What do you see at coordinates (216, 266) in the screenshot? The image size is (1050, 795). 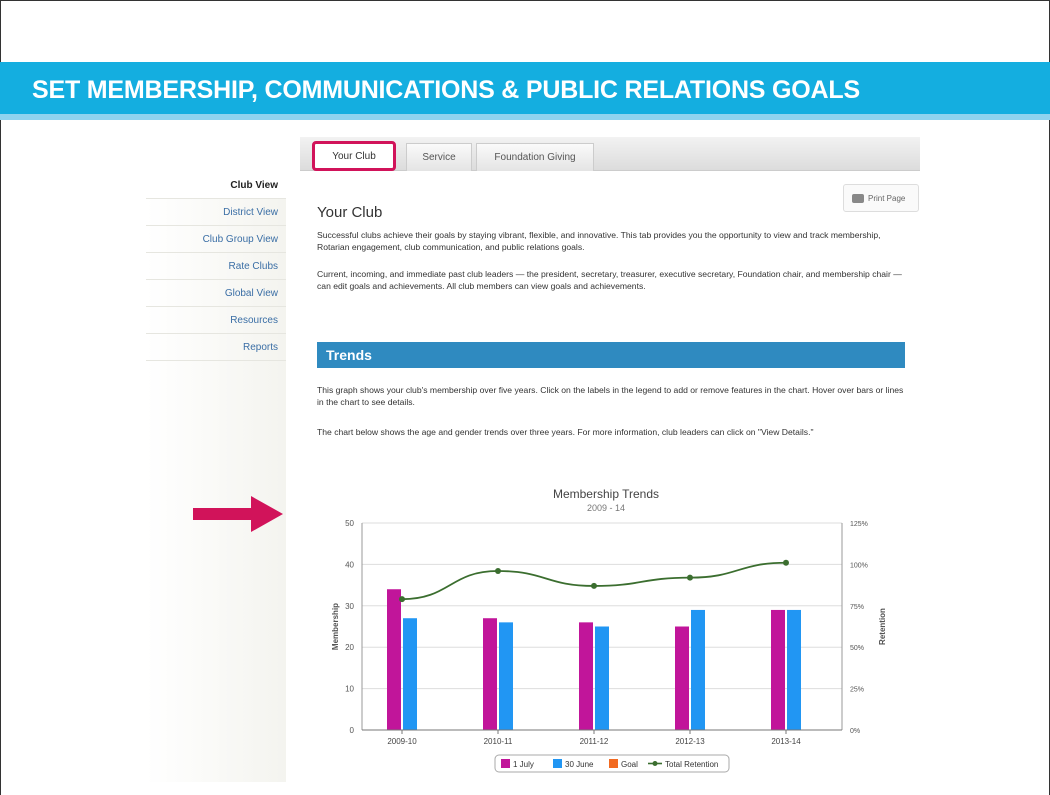 I see `sidebar-item-rate-clubs: Rate Clubs` at bounding box center [216, 266].